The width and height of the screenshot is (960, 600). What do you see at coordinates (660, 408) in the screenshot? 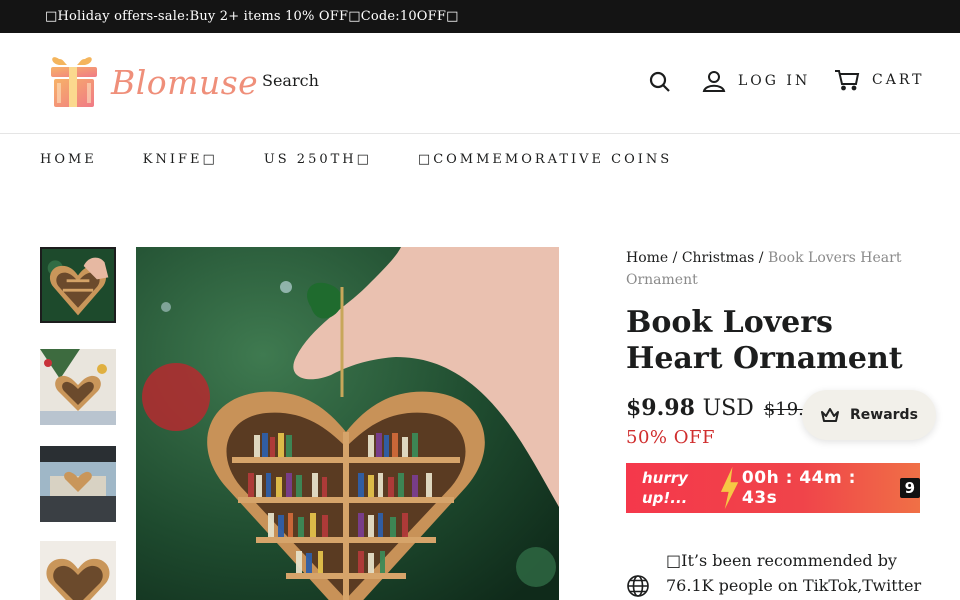
I see `sale-price-amount: $9.98` at bounding box center [660, 408].